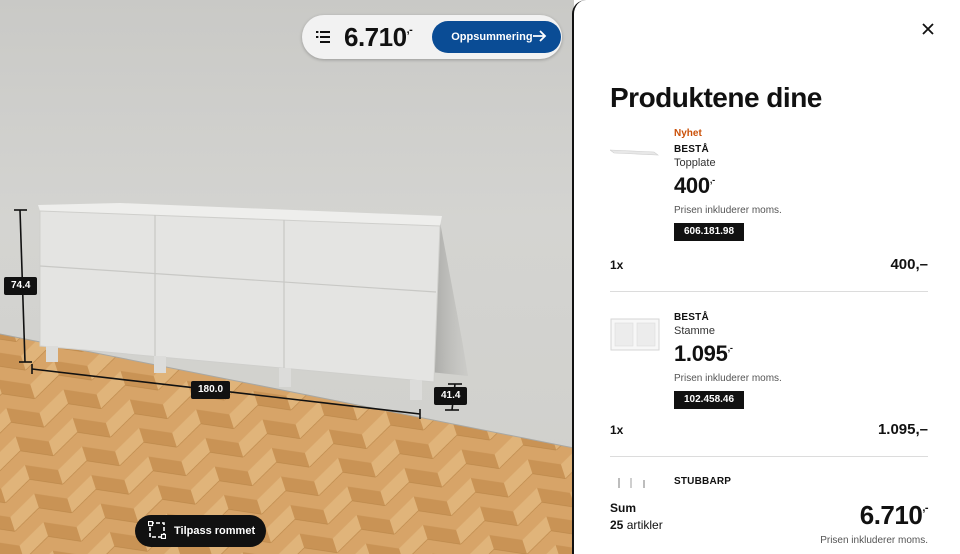 This screenshot has height=554, width=960. I want to click on product-name: STUBBARP, so click(703, 481).